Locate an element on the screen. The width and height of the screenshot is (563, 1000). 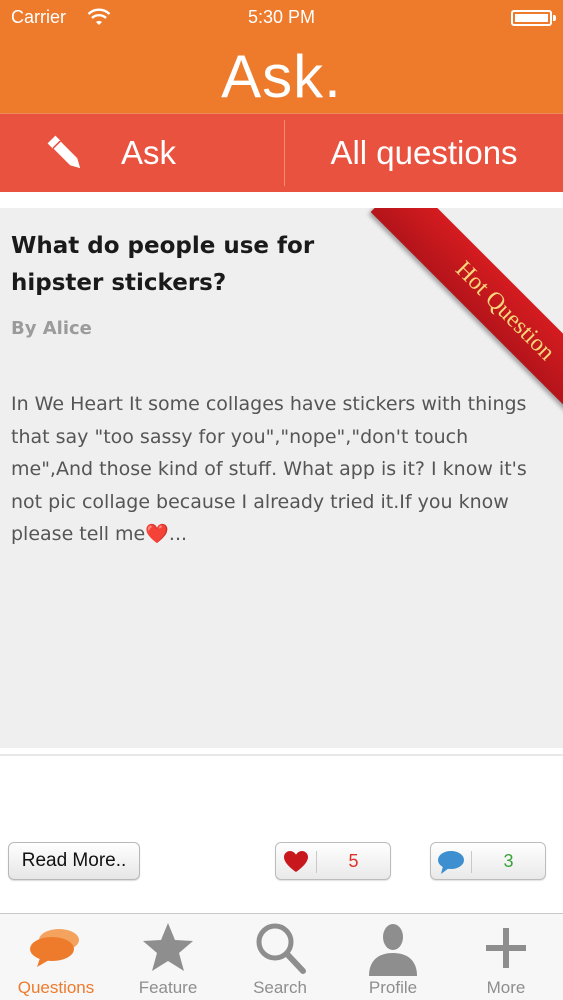
read-more-button: Read More.. is located at coordinates (74, 861).